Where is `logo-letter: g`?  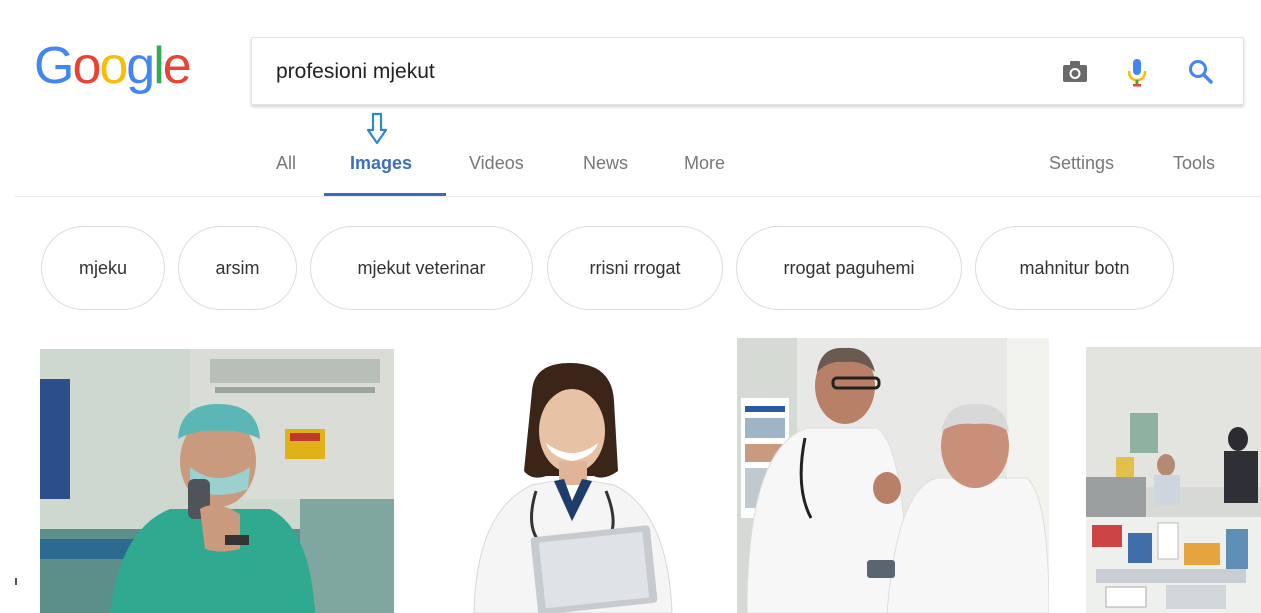
logo-letter: g is located at coordinates (140, 66).